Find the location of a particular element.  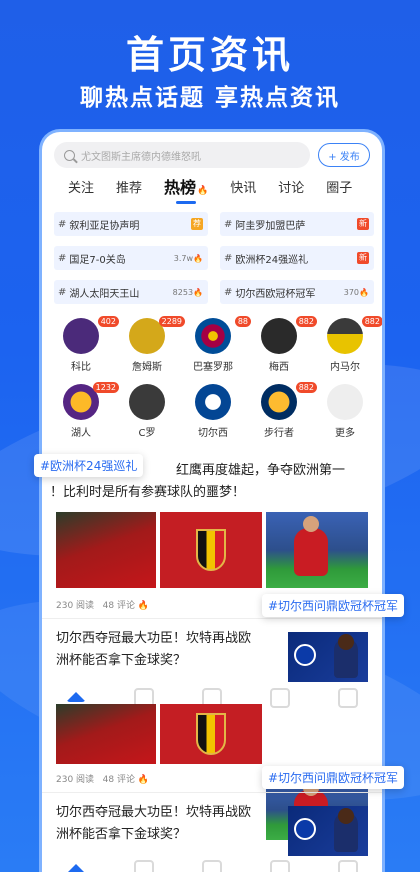

tab-hot-list: 热榜🔥 is located at coordinates (186, 189).